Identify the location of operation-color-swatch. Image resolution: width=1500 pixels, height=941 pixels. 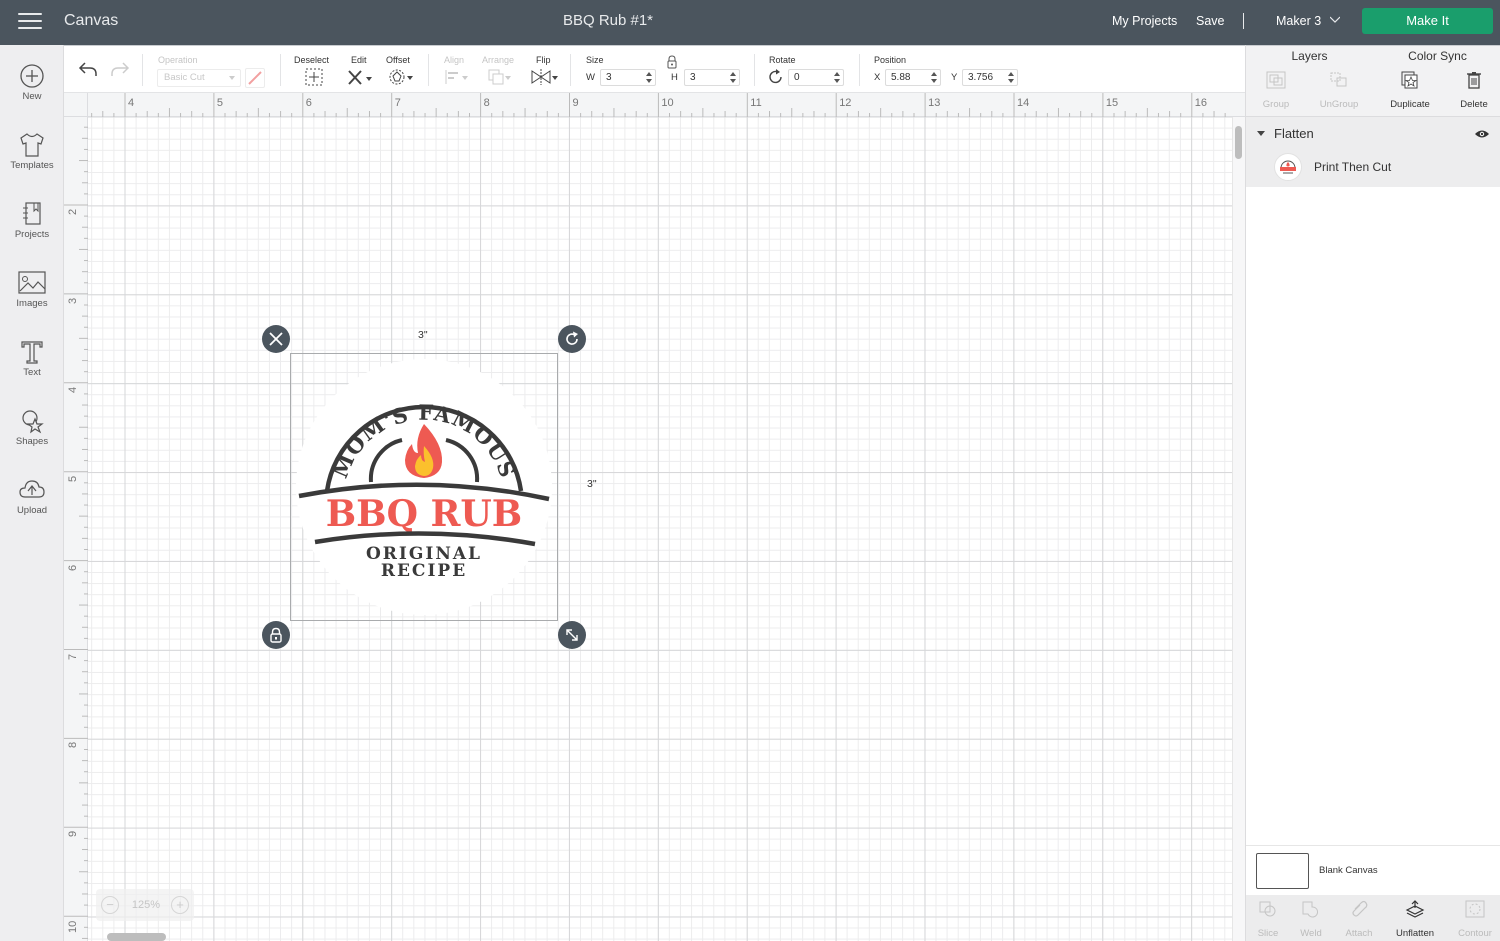
(255, 78).